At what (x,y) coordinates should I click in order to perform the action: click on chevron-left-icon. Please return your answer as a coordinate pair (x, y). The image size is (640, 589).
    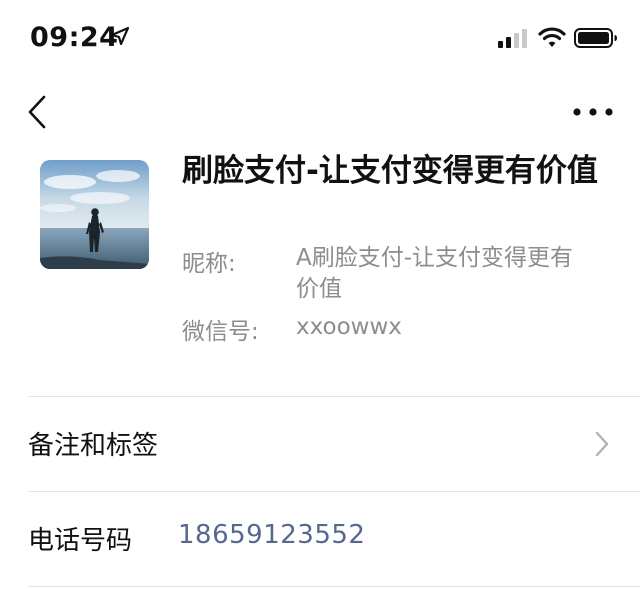
    Looking at the image, I should click on (37, 112).